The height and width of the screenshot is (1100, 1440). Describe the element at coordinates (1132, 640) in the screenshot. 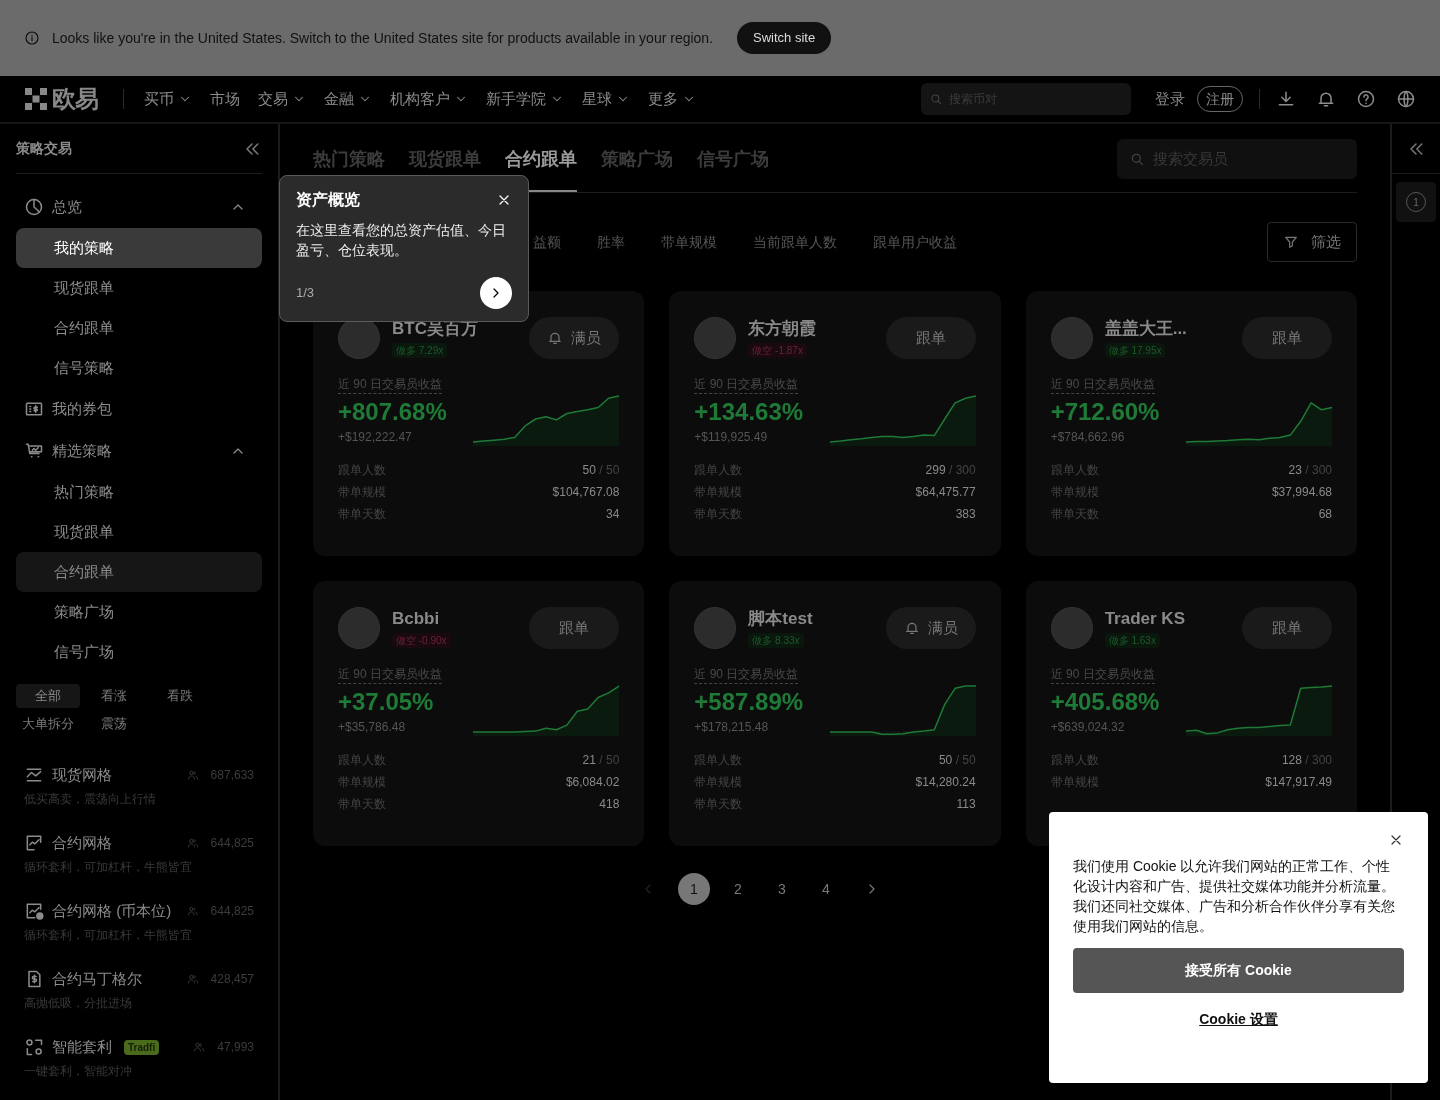

I see `leverage-tag: 做多 1.63x` at that location.